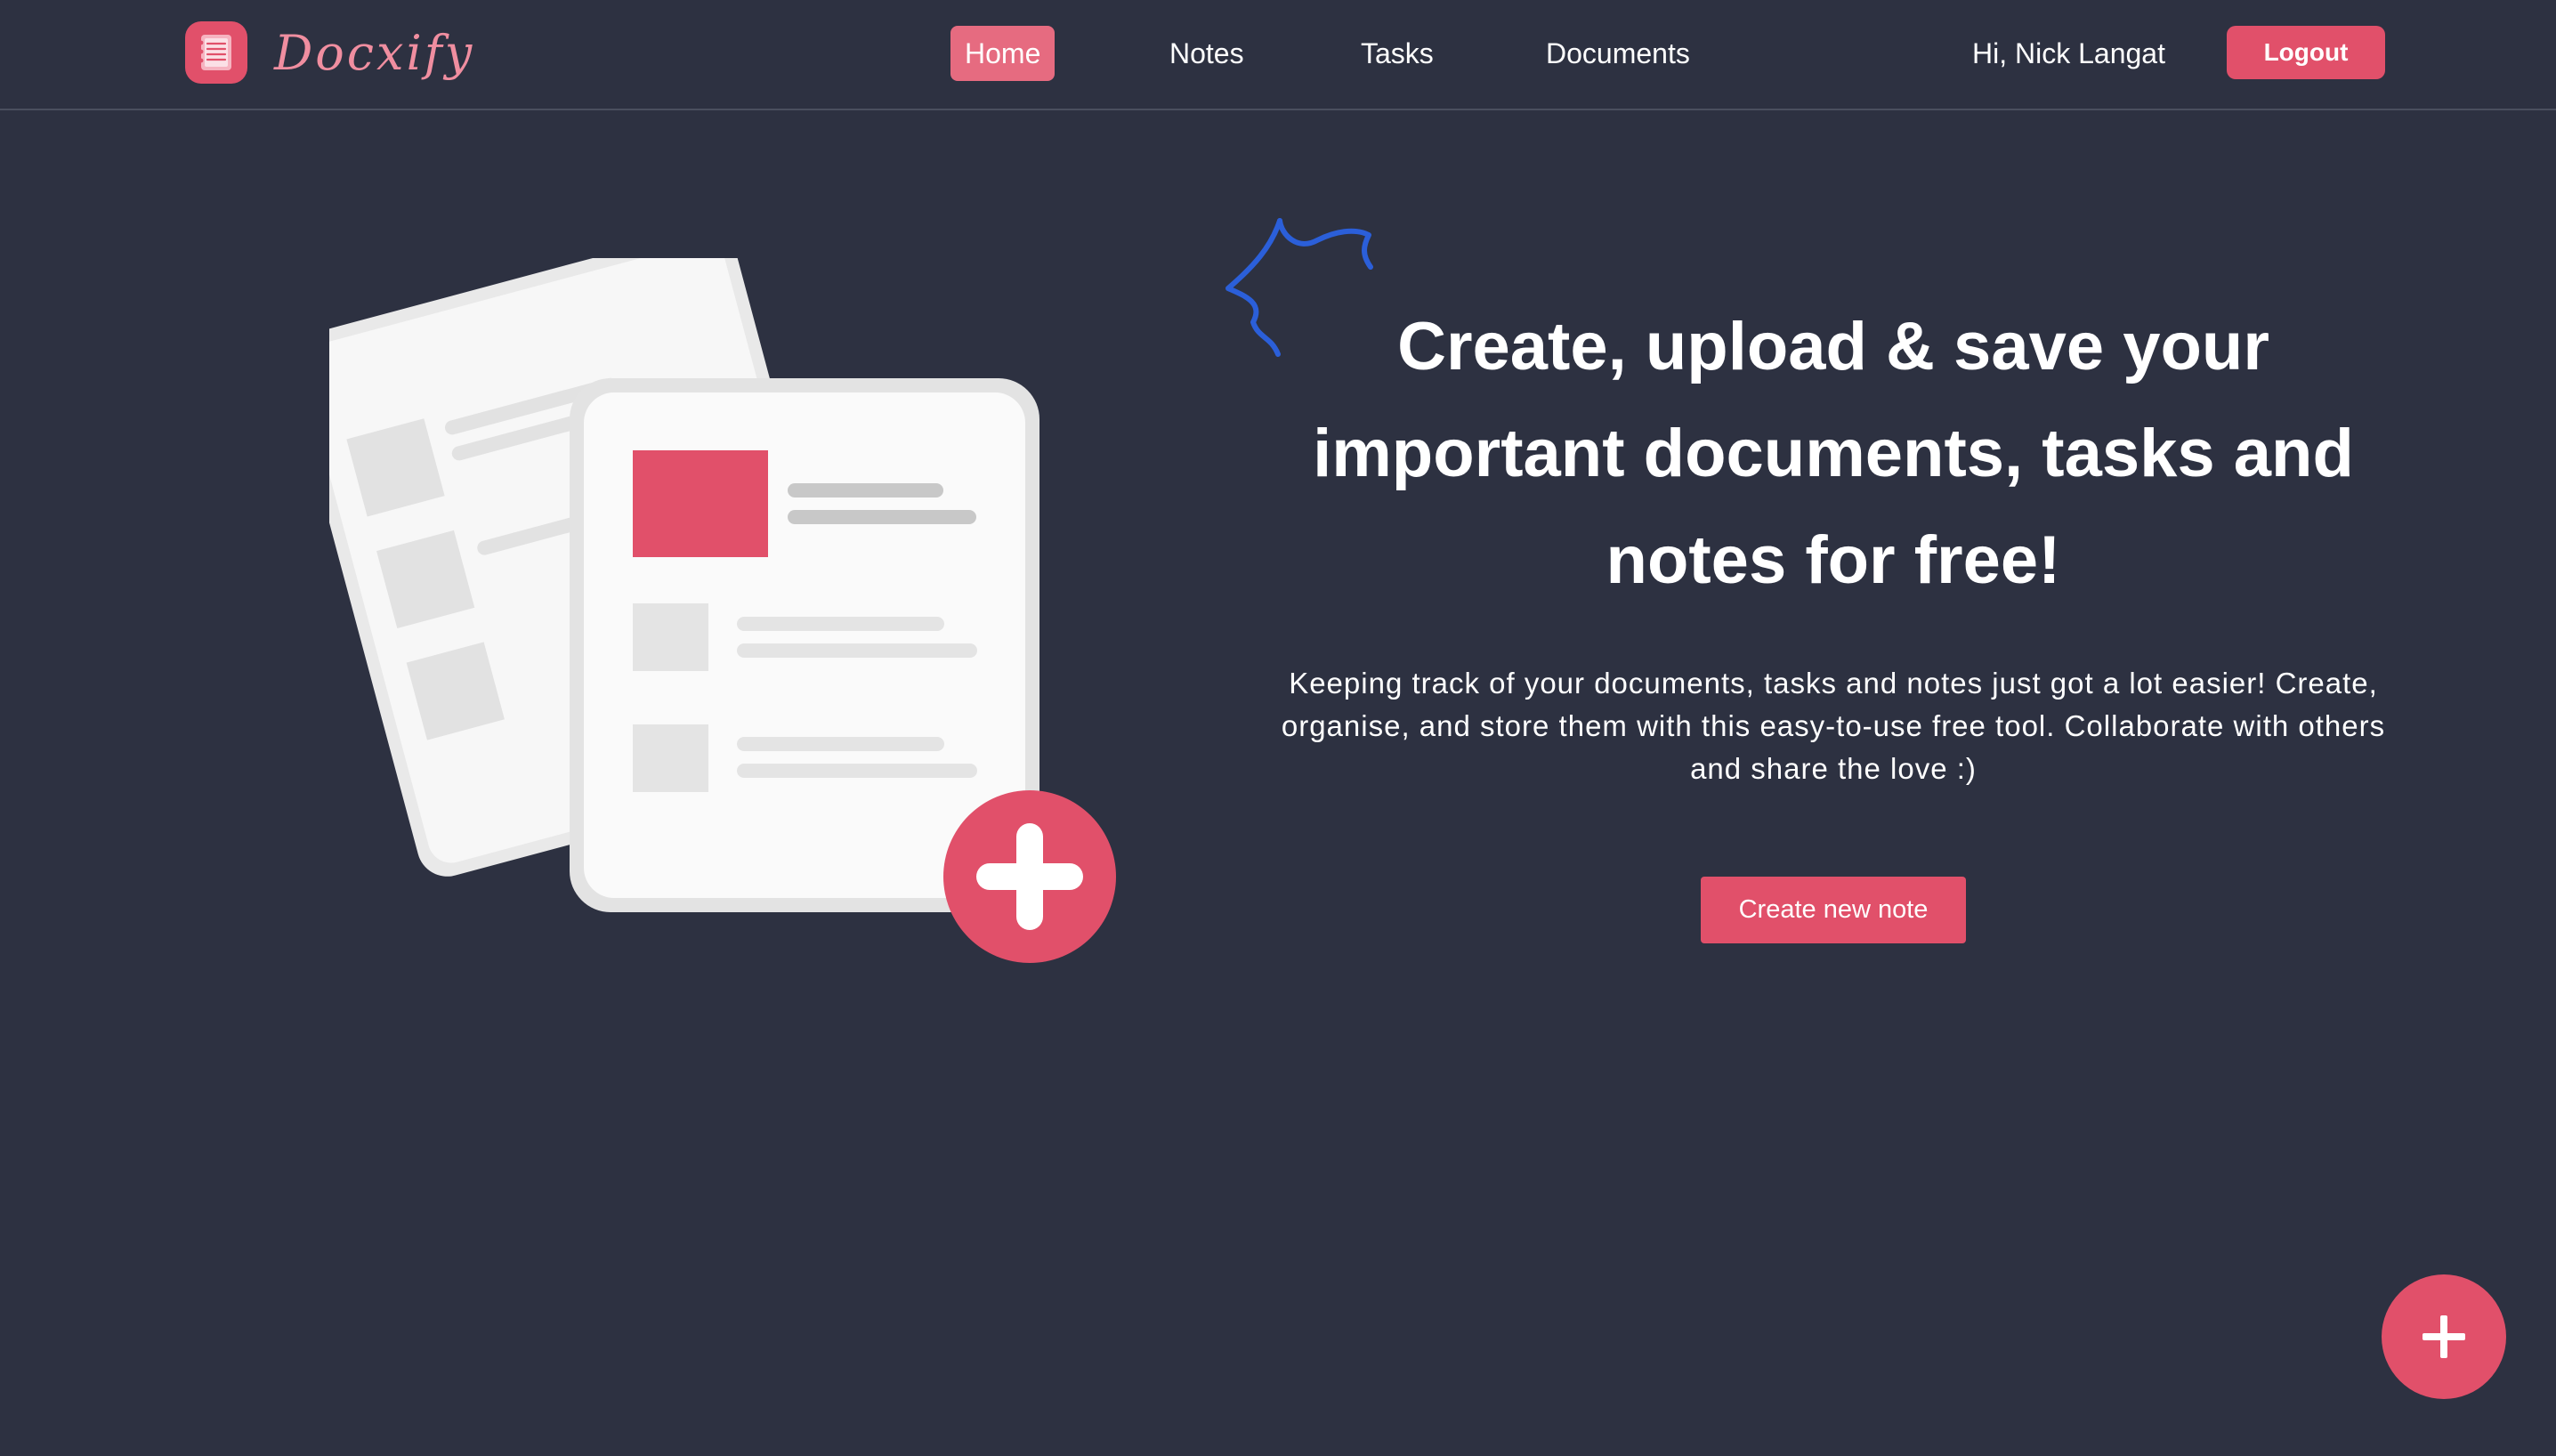 This screenshot has width=2556, height=1456. What do you see at coordinates (1397, 53) in the screenshot?
I see `nav-tasks: Tasks` at bounding box center [1397, 53].